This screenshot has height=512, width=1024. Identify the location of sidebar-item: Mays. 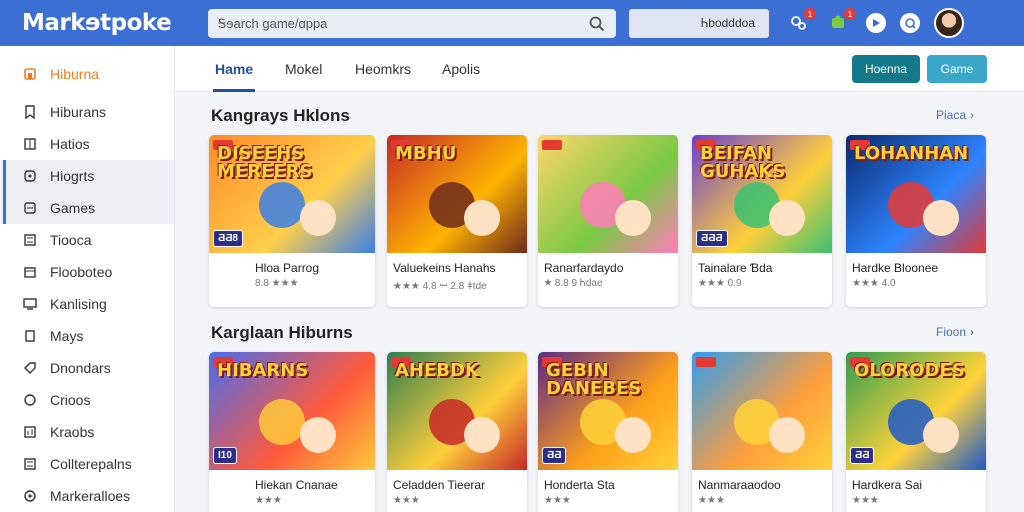
(87, 336).